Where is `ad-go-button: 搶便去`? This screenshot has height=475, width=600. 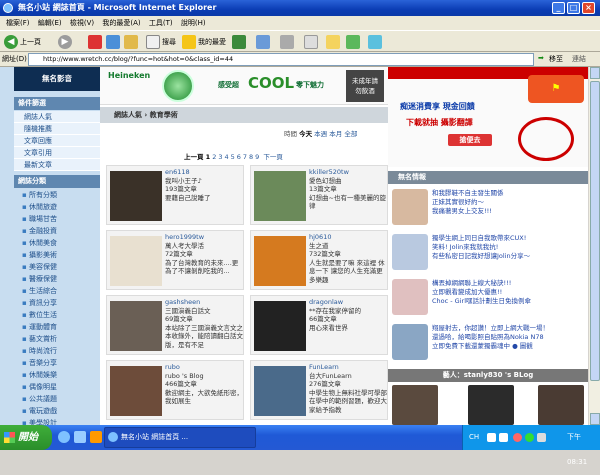
ad-go-button: 搶便去 is located at coordinates (470, 140).